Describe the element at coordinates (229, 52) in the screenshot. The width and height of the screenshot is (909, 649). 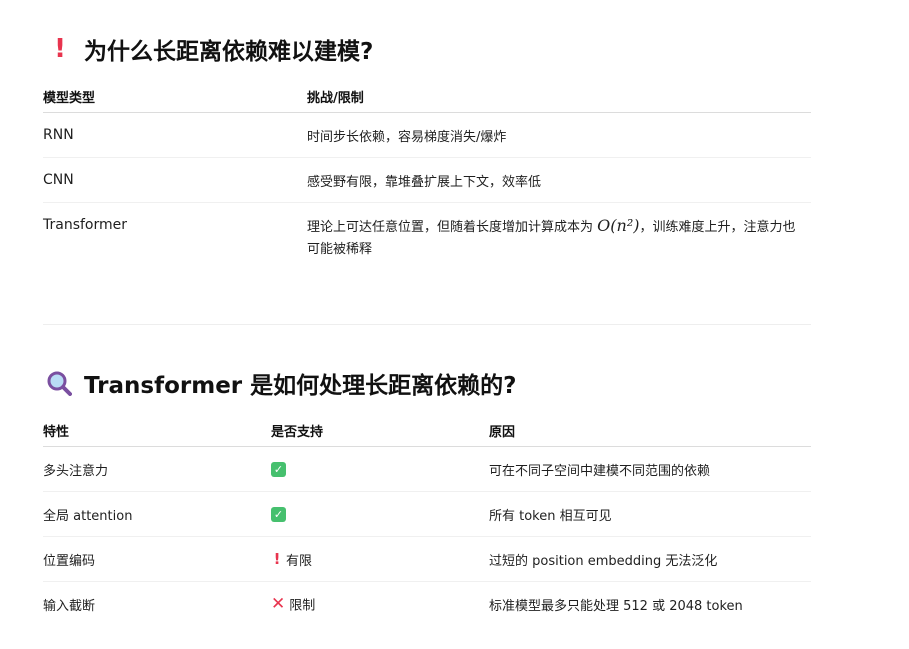
I see `section-title-text: 为什么长距离依赖难以建模?` at that location.